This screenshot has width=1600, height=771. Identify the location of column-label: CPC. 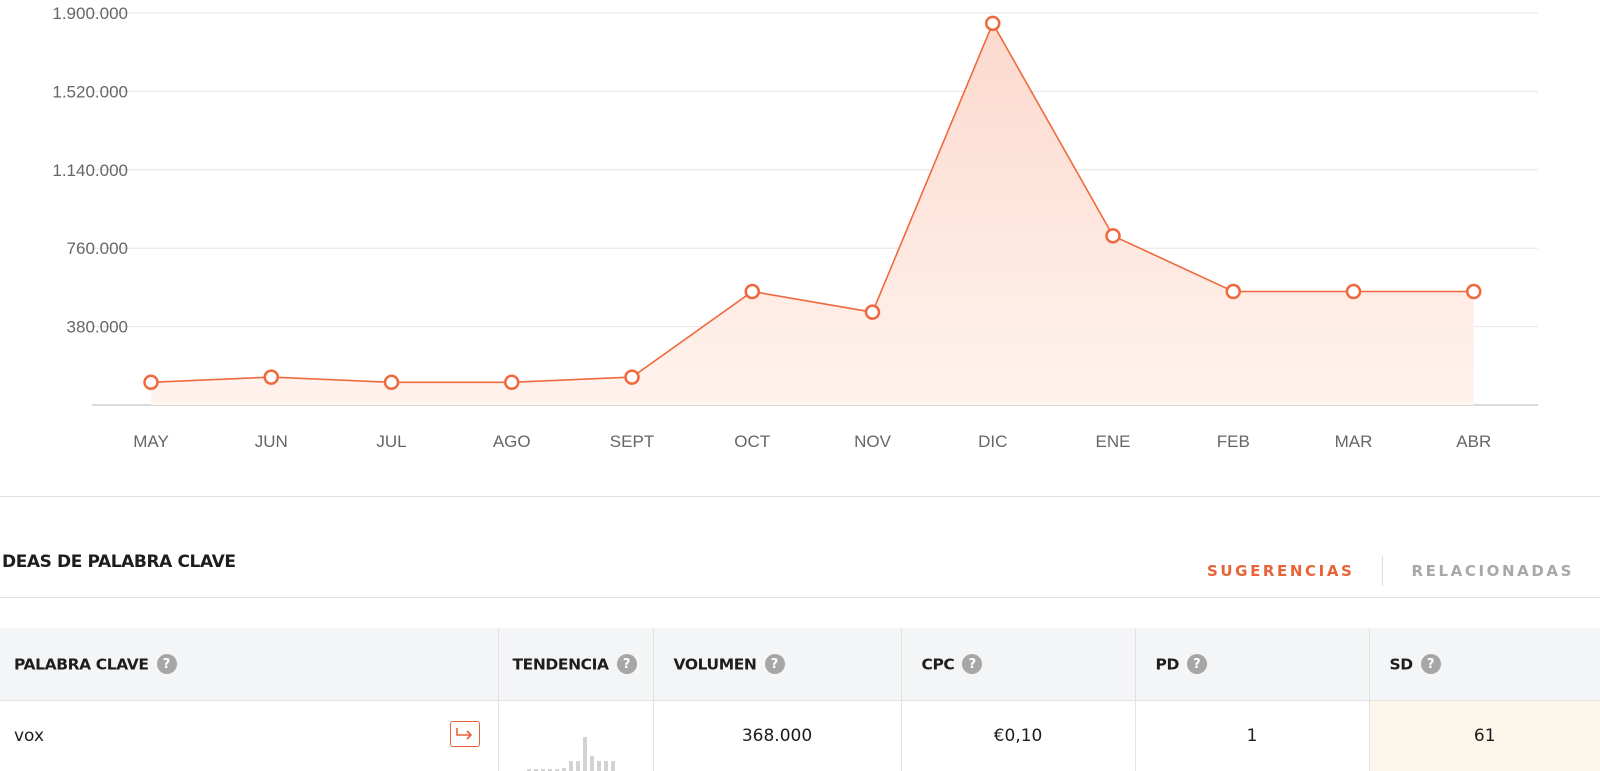
(938, 665).